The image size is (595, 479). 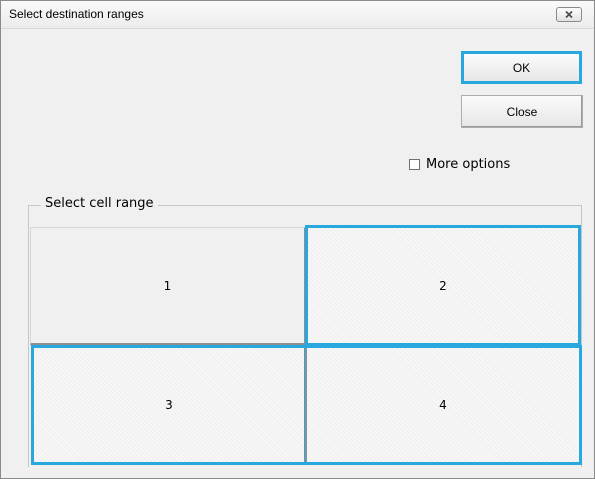 I want to click on ok-button-label: OK, so click(x=521, y=67).